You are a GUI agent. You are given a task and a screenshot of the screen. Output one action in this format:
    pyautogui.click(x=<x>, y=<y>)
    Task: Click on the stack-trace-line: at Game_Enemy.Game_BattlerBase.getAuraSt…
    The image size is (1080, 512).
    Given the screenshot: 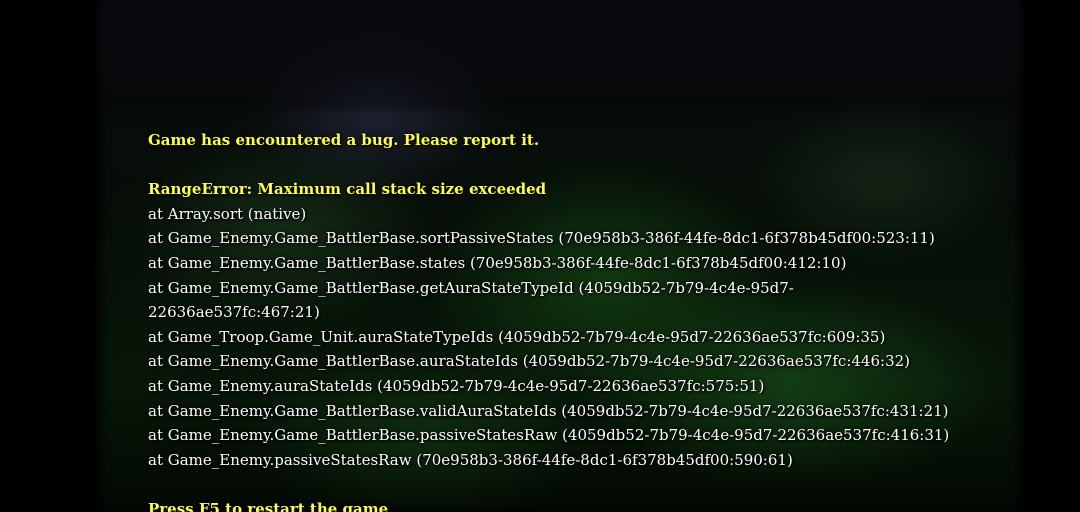 What is the action you would take?
    pyautogui.click(x=471, y=300)
    